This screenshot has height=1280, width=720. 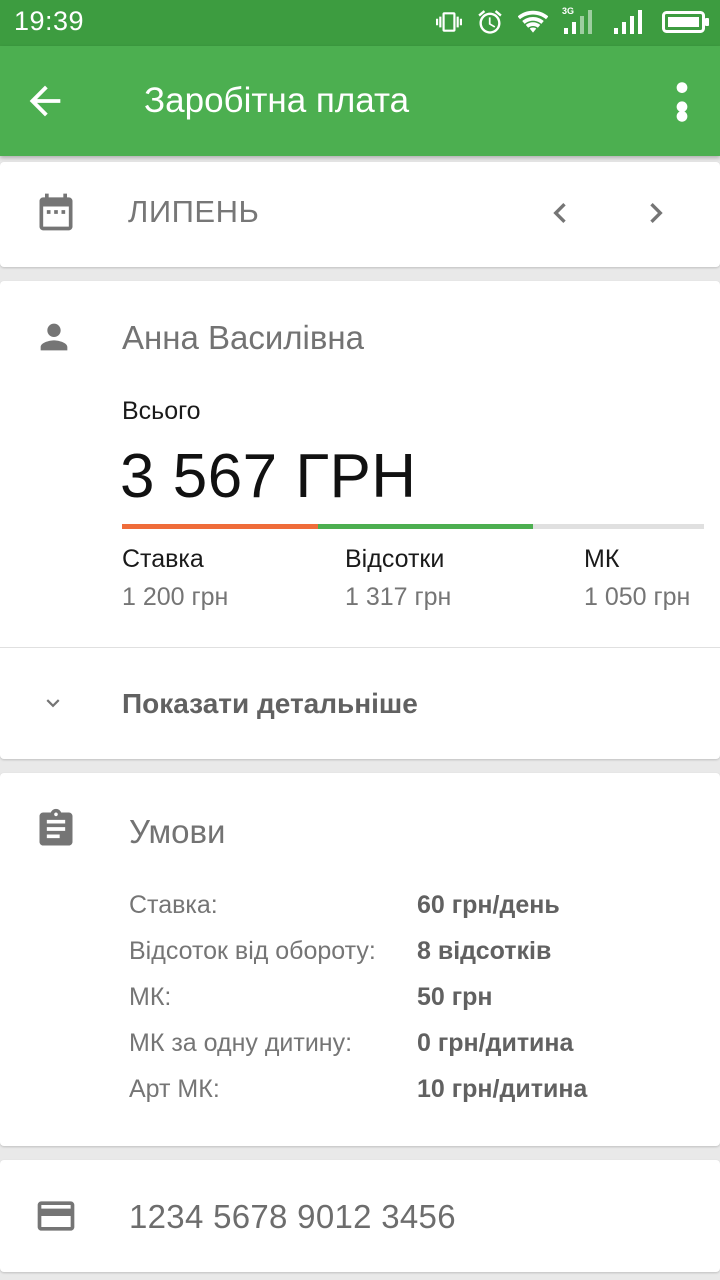 What do you see at coordinates (449, 22) in the screenshot?
I see `vibrate-icon` at bounding box center [449, 22].